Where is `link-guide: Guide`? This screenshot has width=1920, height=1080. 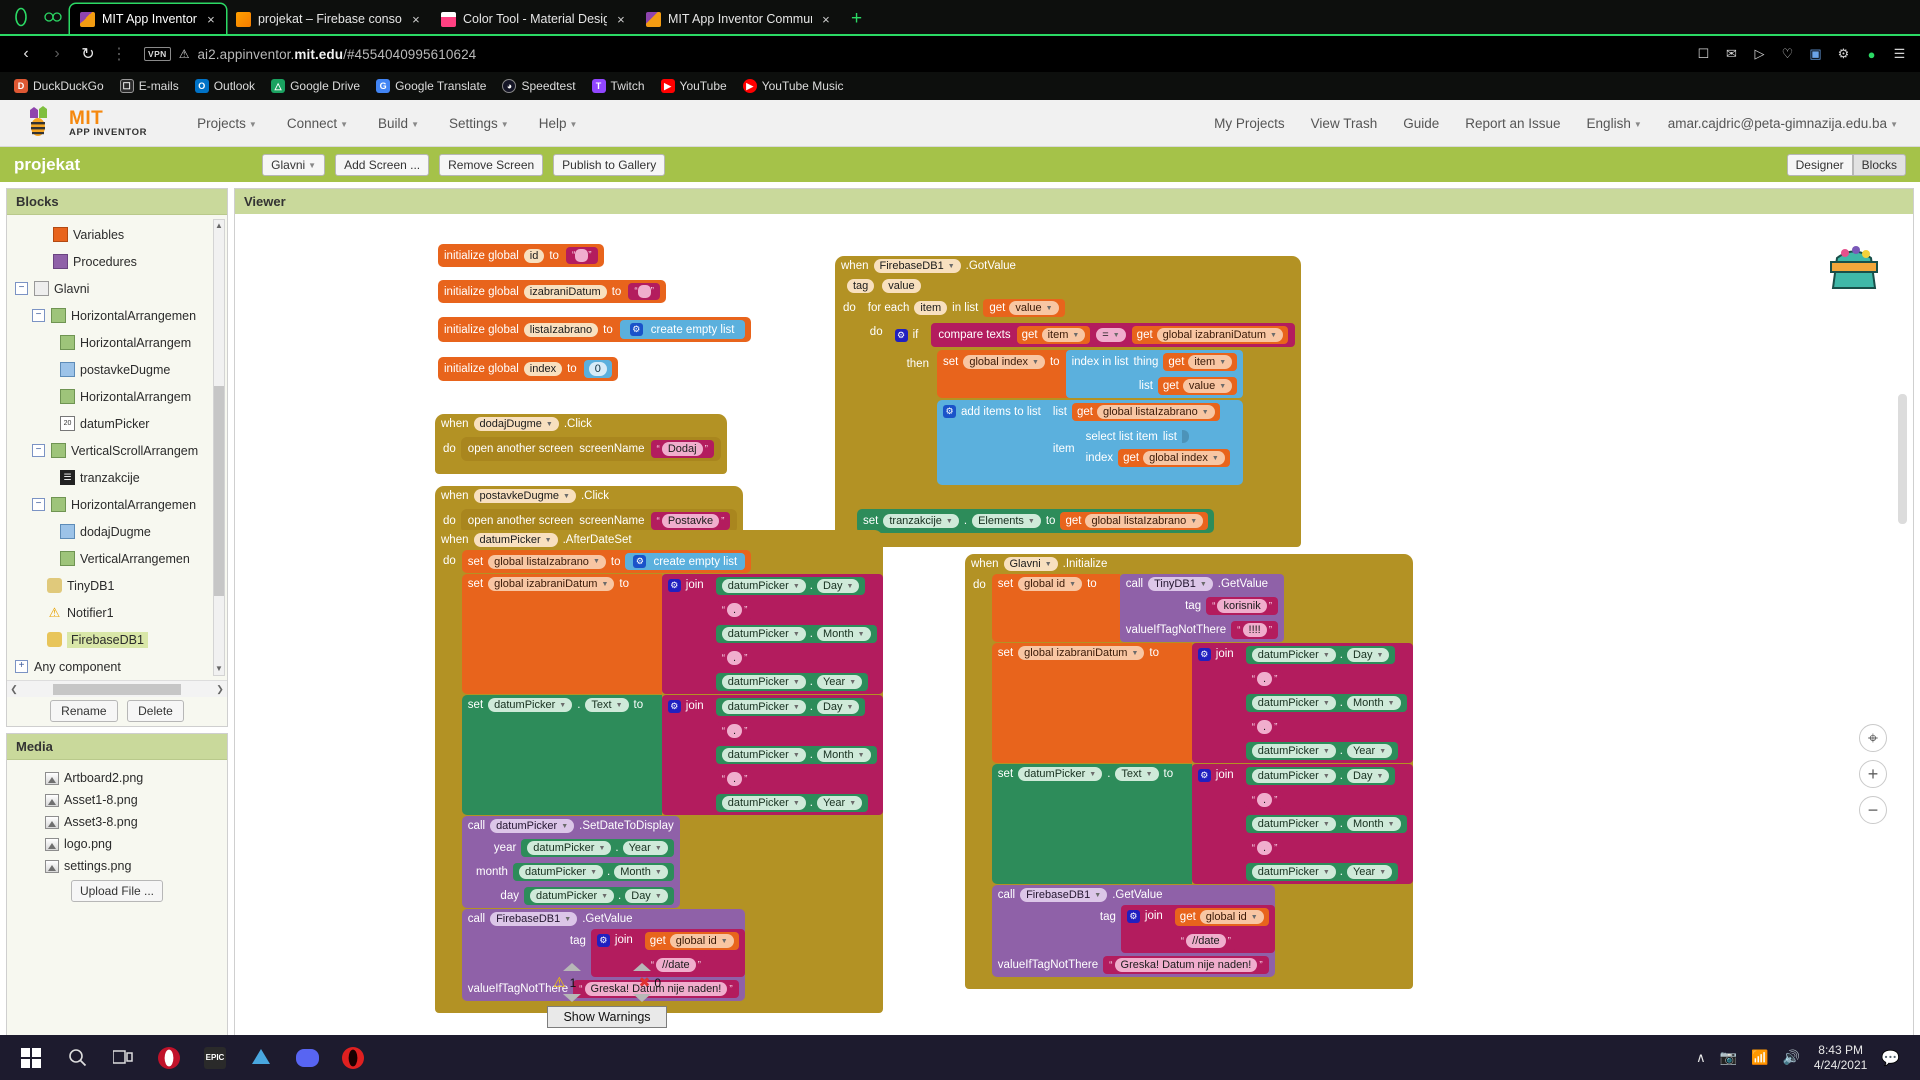 link-guide: Guide is located at coordinates (1421, 123).